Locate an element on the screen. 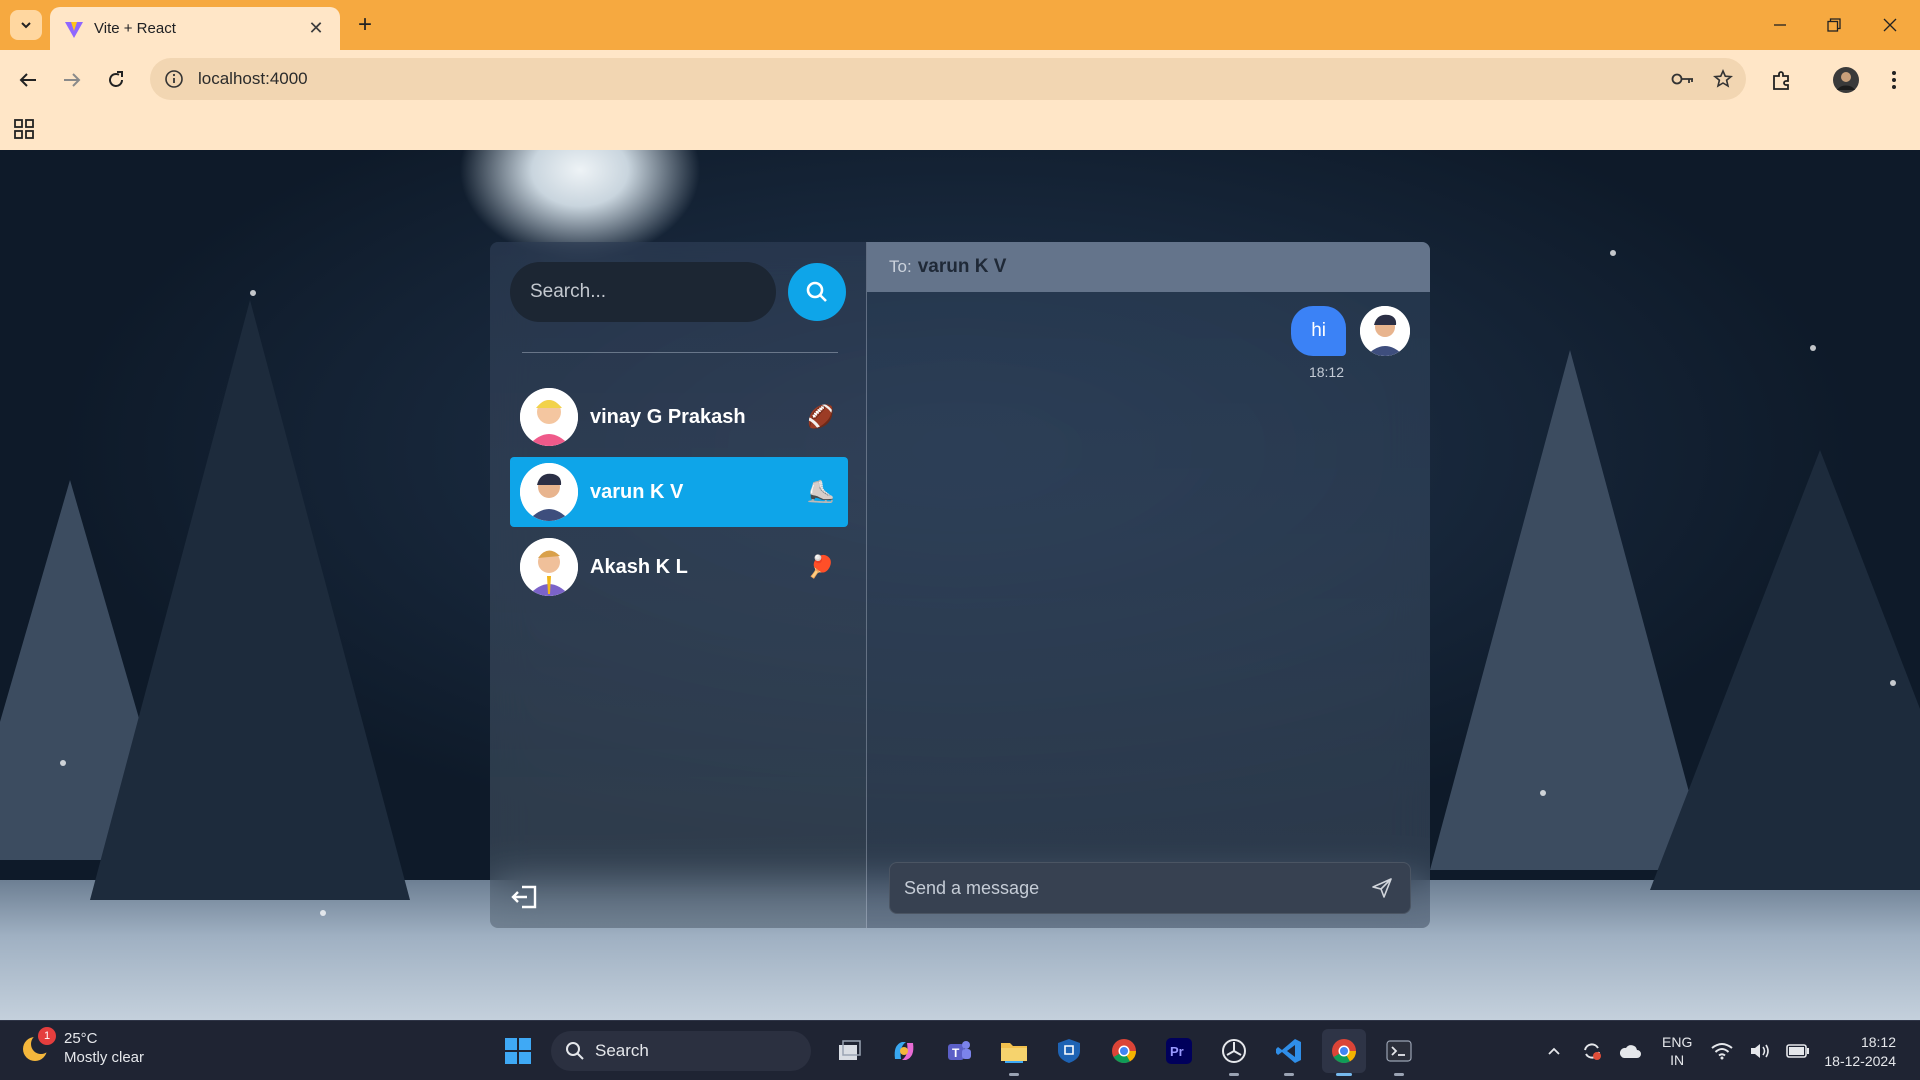  wifi-button is located at coordinates (1722, 1051).